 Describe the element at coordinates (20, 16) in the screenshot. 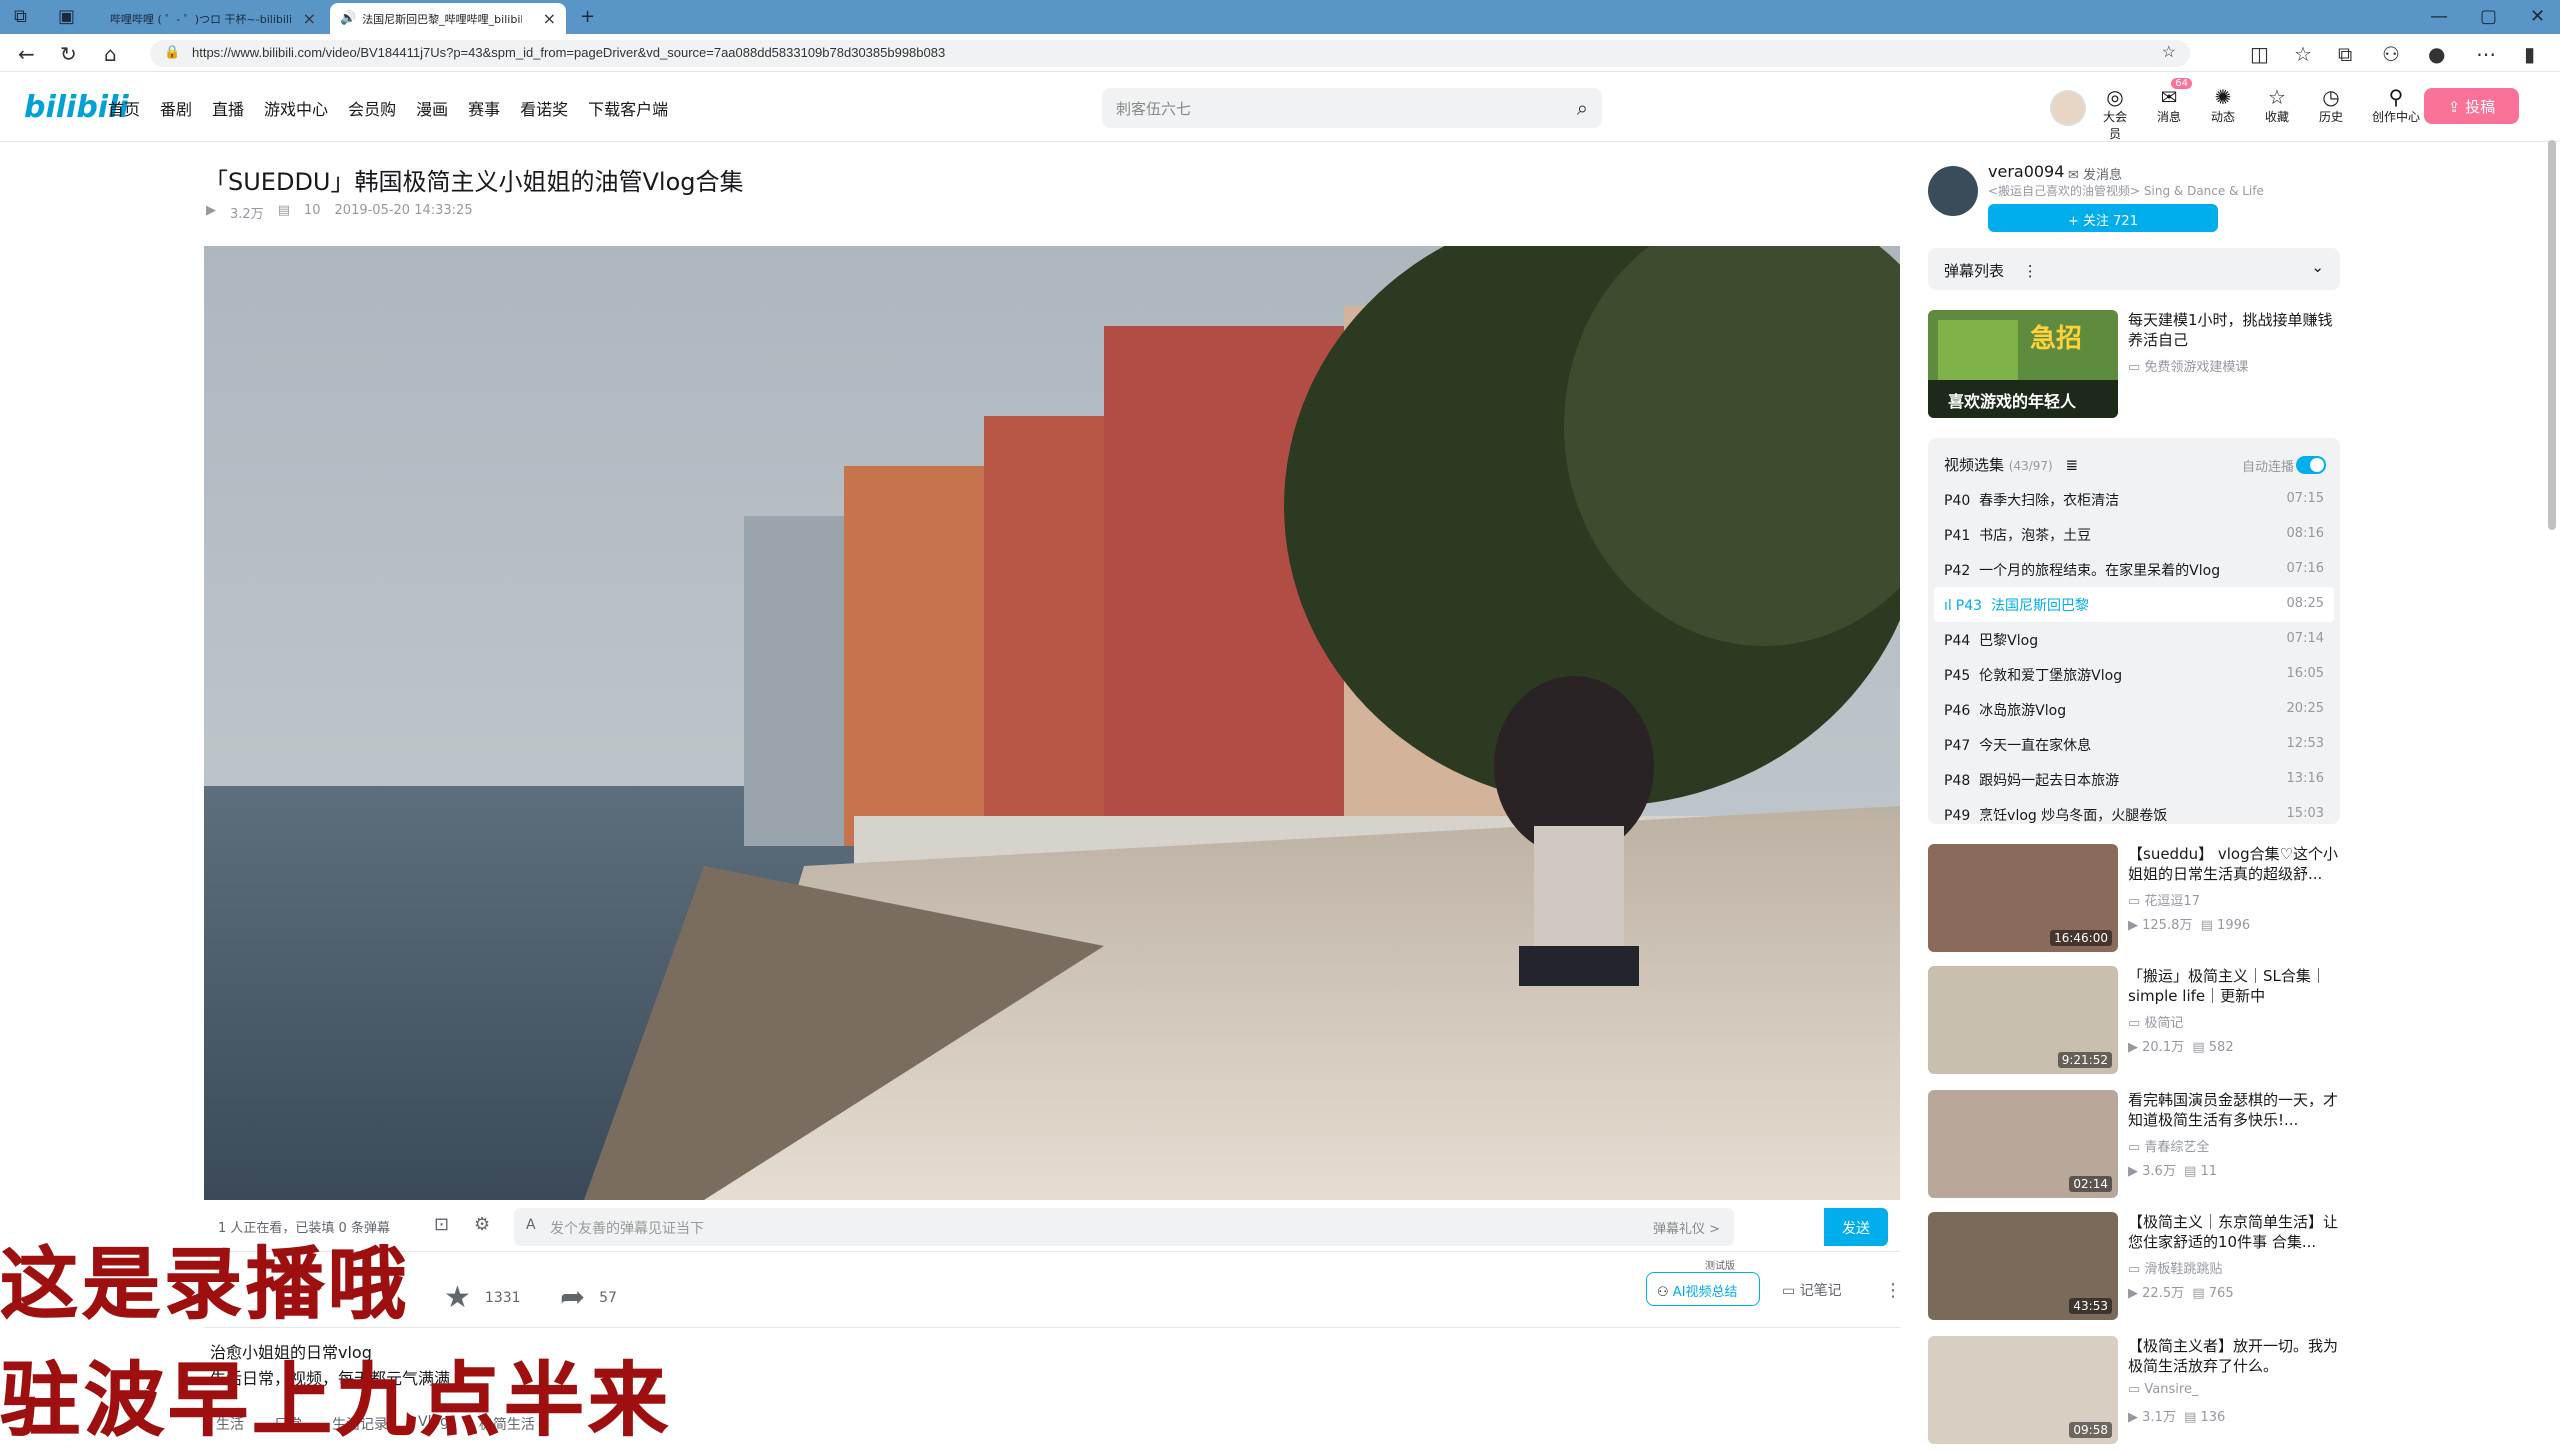

I see `workspaces-icon: ⧉` at that location.